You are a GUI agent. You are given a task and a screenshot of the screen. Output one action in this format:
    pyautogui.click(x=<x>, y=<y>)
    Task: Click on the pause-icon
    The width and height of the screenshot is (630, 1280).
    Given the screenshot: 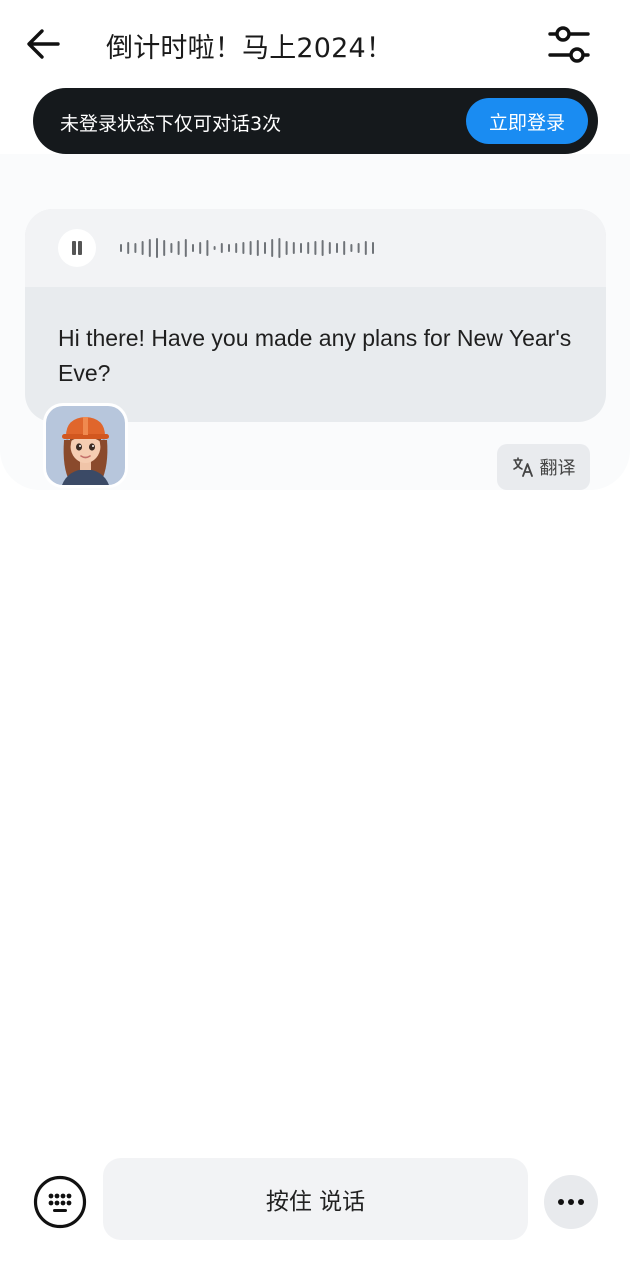 What is the action you would take?
    pyautogui.click(x=77, y=248)
    